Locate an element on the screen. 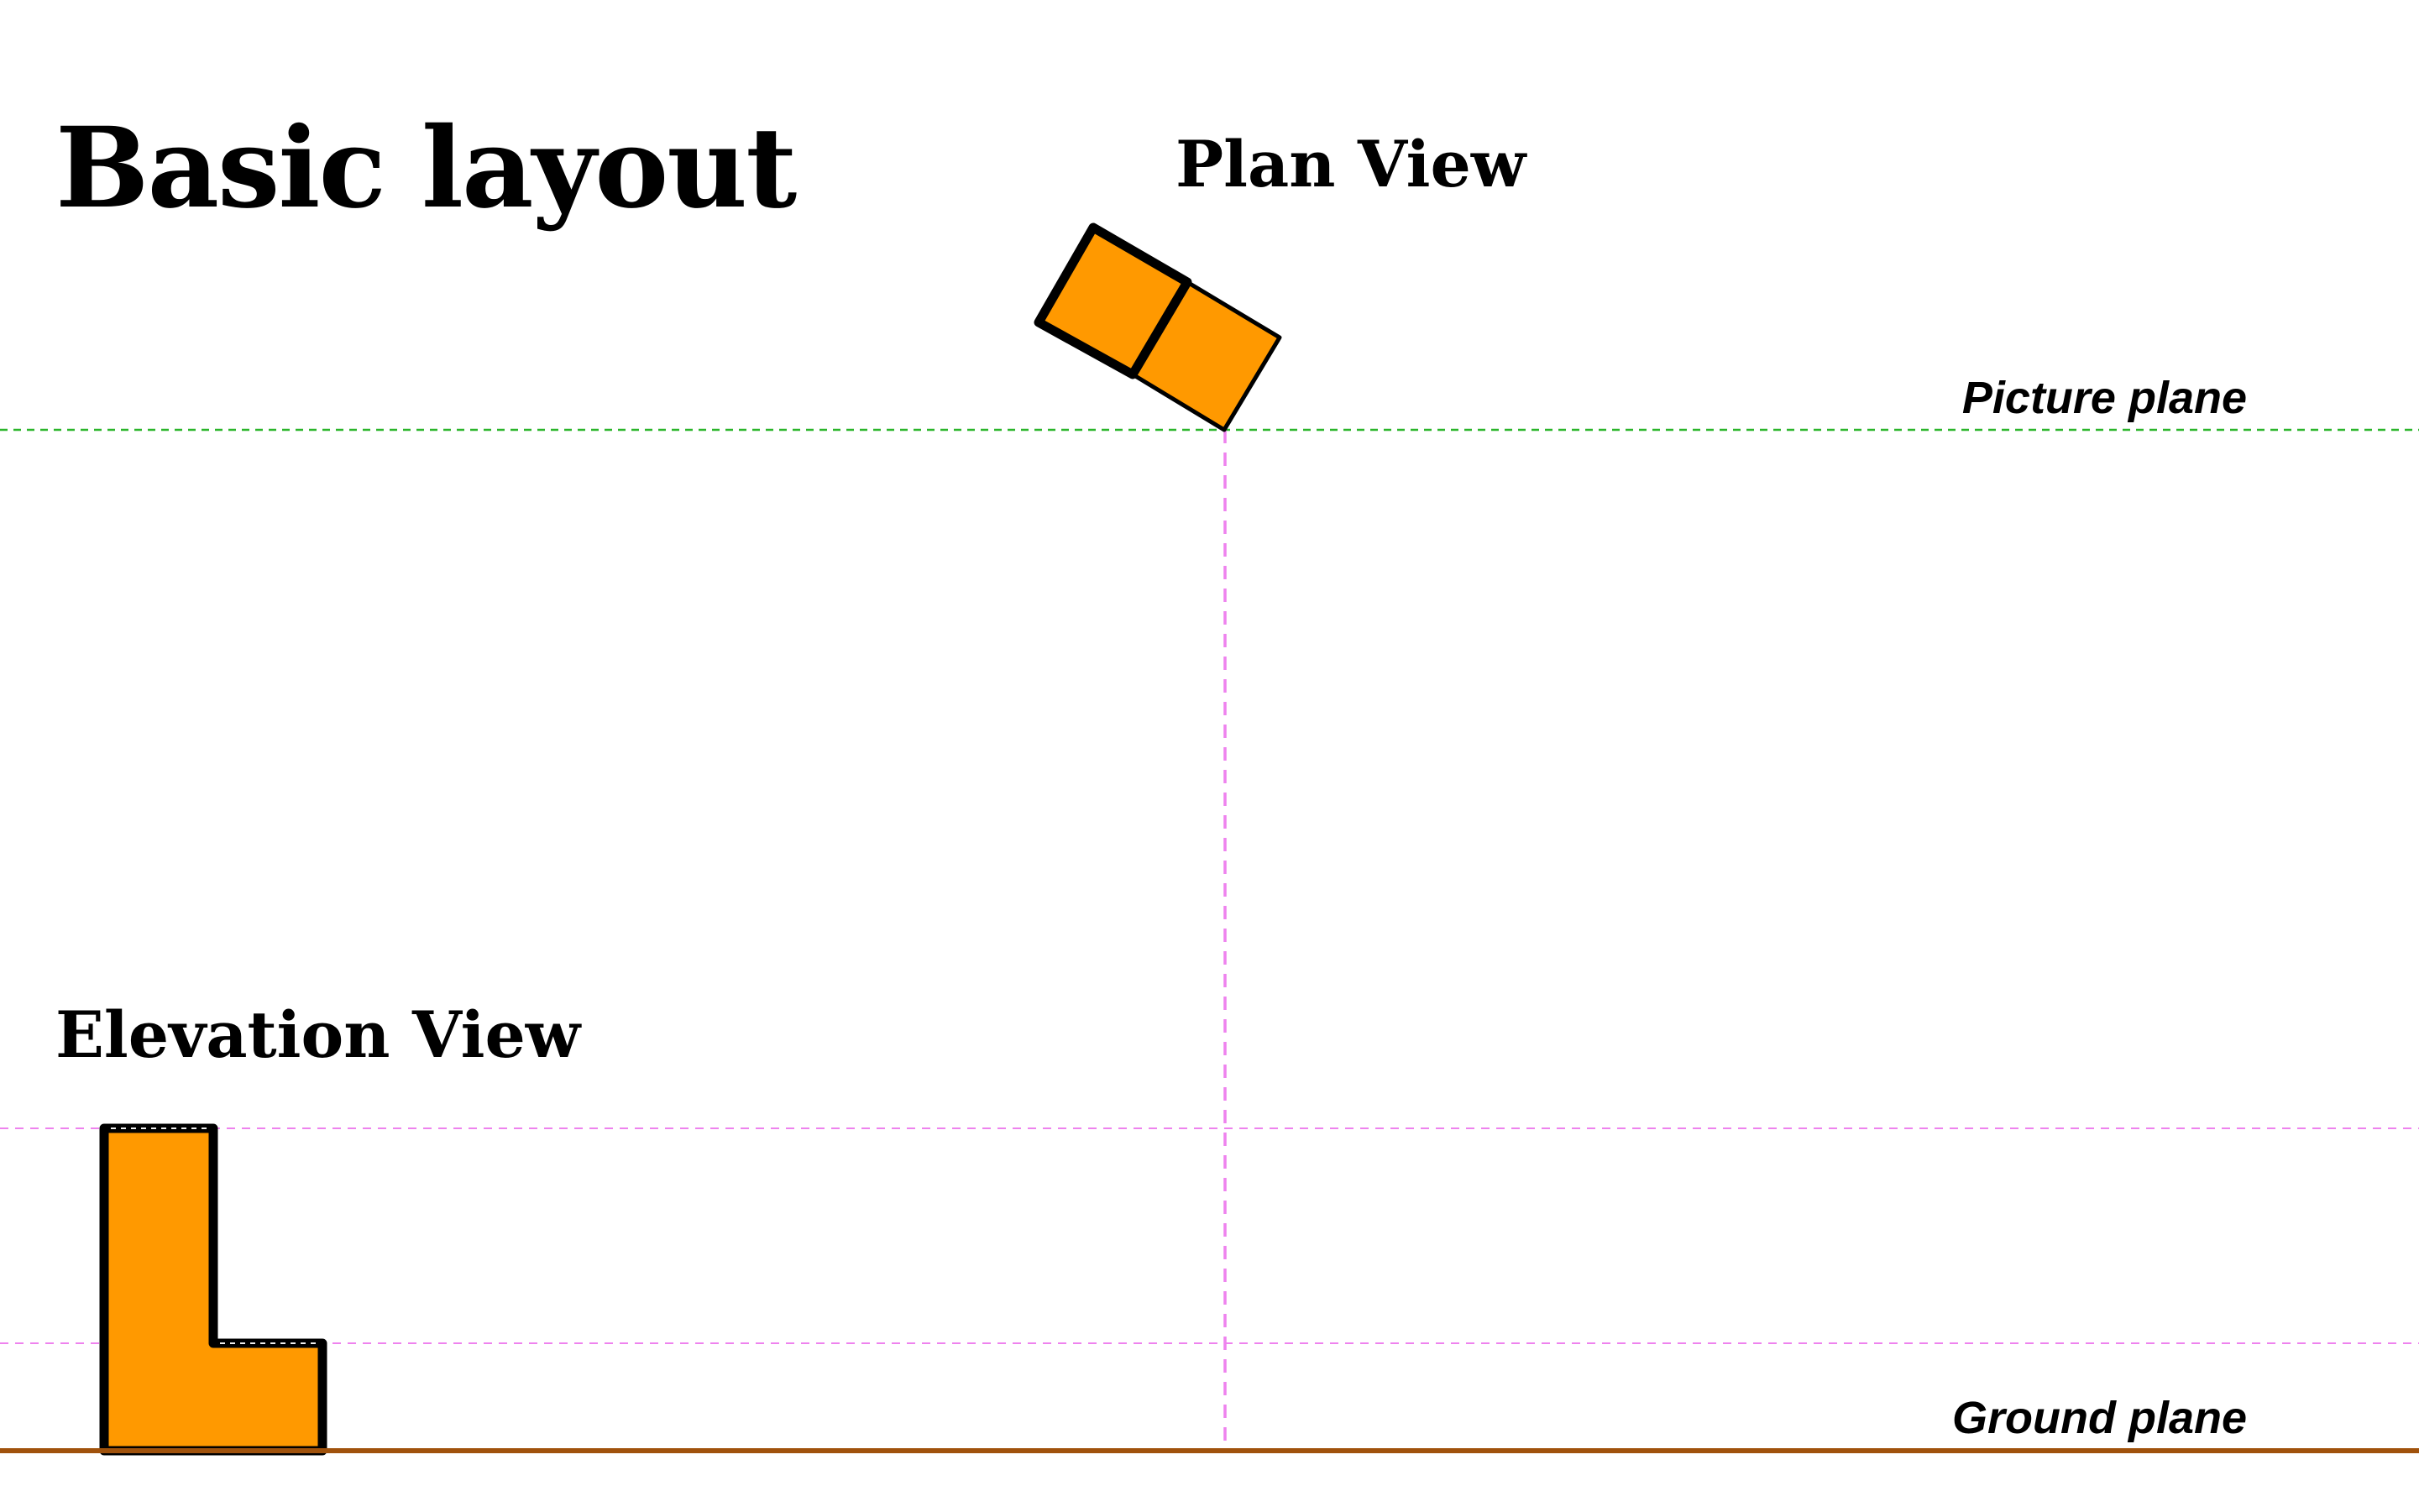 This screenshot has height=1512, width=2419. elevation-l-shape is located at coordinates (213, 1289).